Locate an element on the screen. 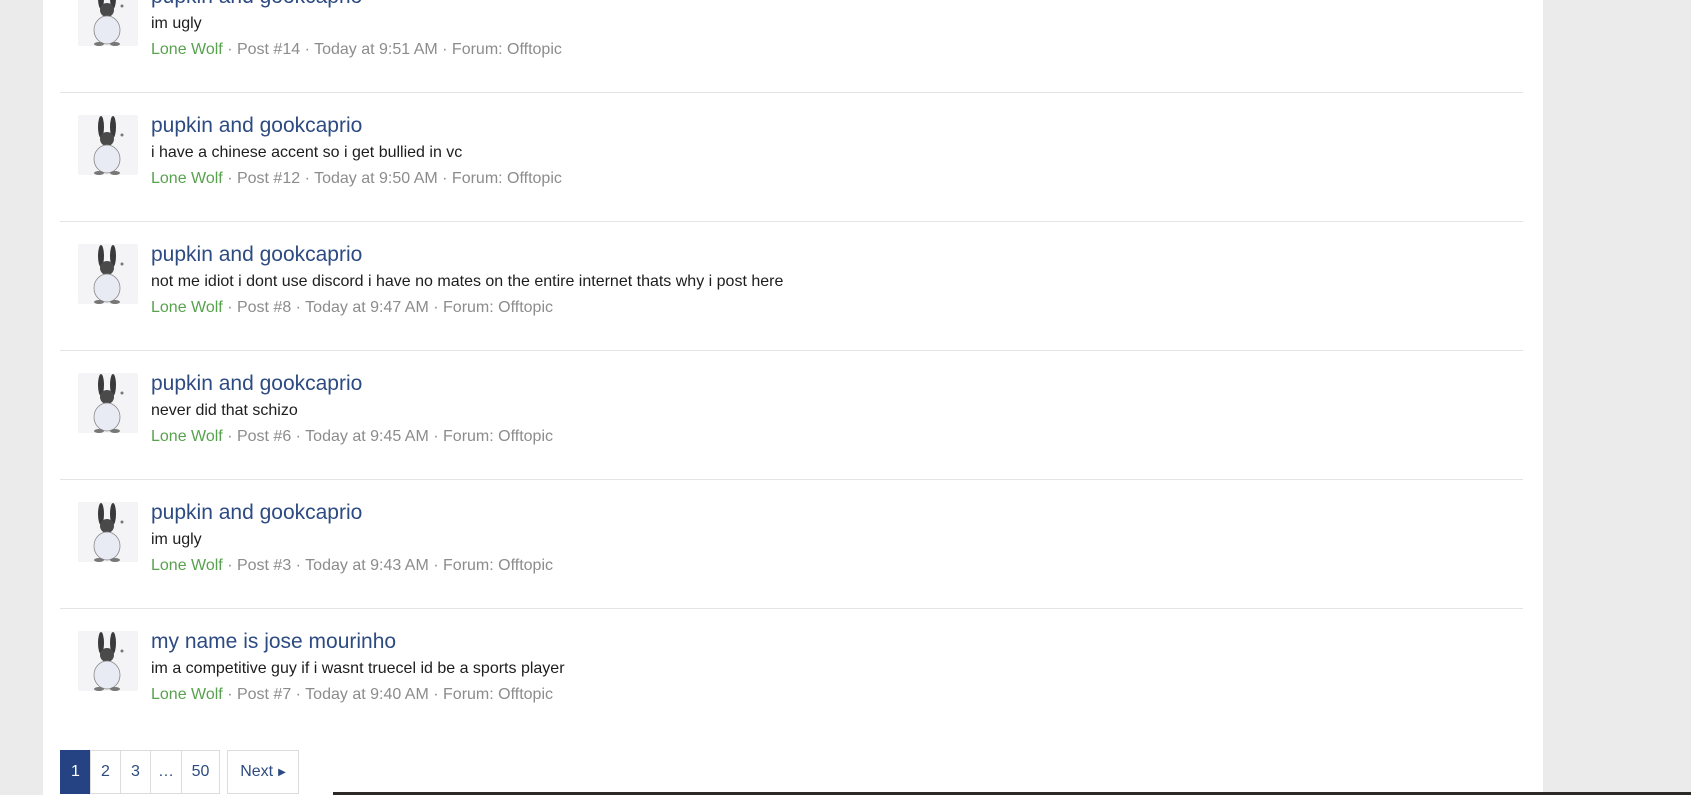 The width and height of the screenshot is (1691, 795). page-link: 50 is located at coordinates (200, 772).